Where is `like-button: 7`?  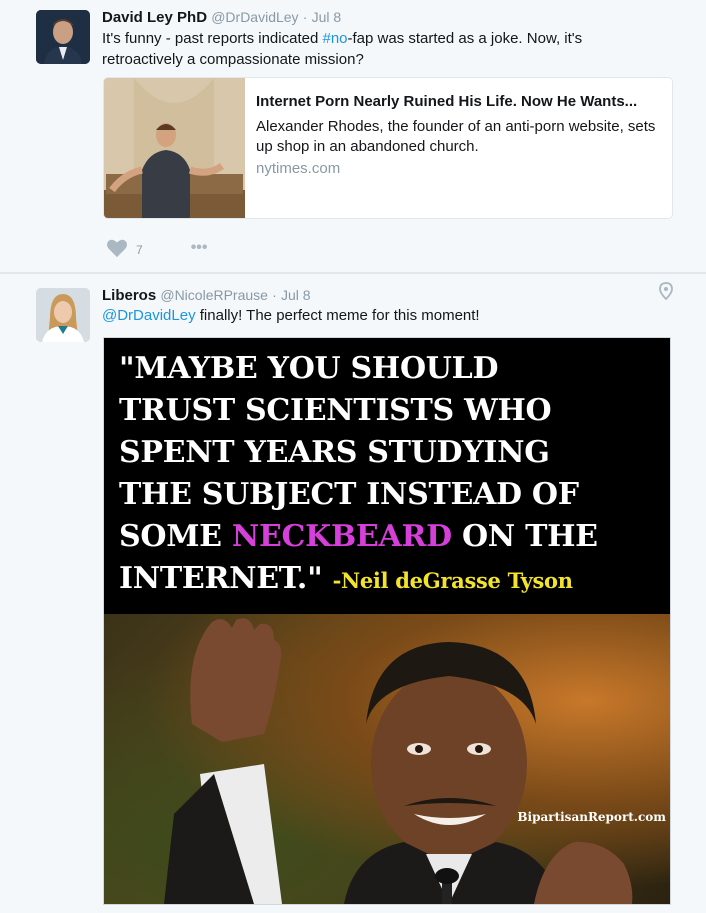 like-button: 7 is located at coordinates (124, 248).